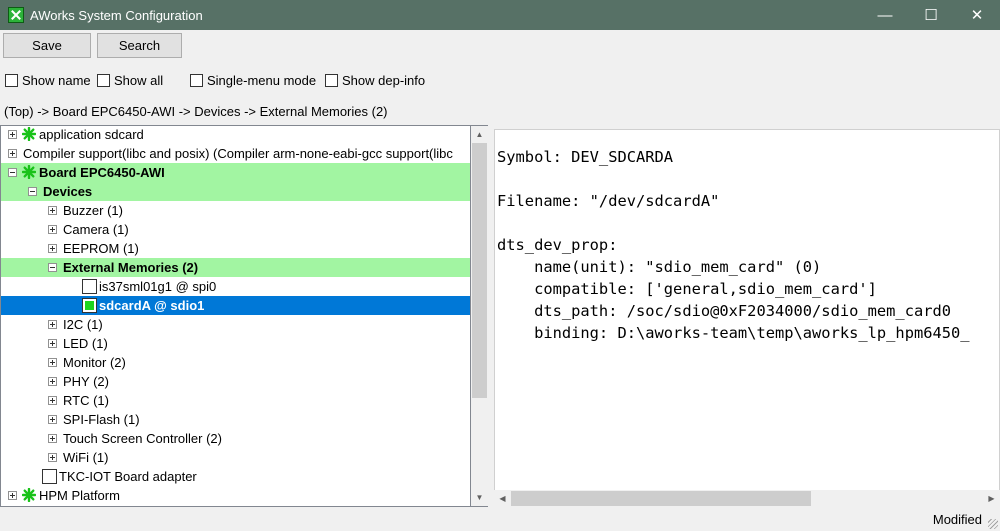 The width and height of the screenshot is (1000, 531). What do you see at coordinates (384, 80) in the screenshot?
I see `option-label: Show dep-info` at bounding box center [384, 80].